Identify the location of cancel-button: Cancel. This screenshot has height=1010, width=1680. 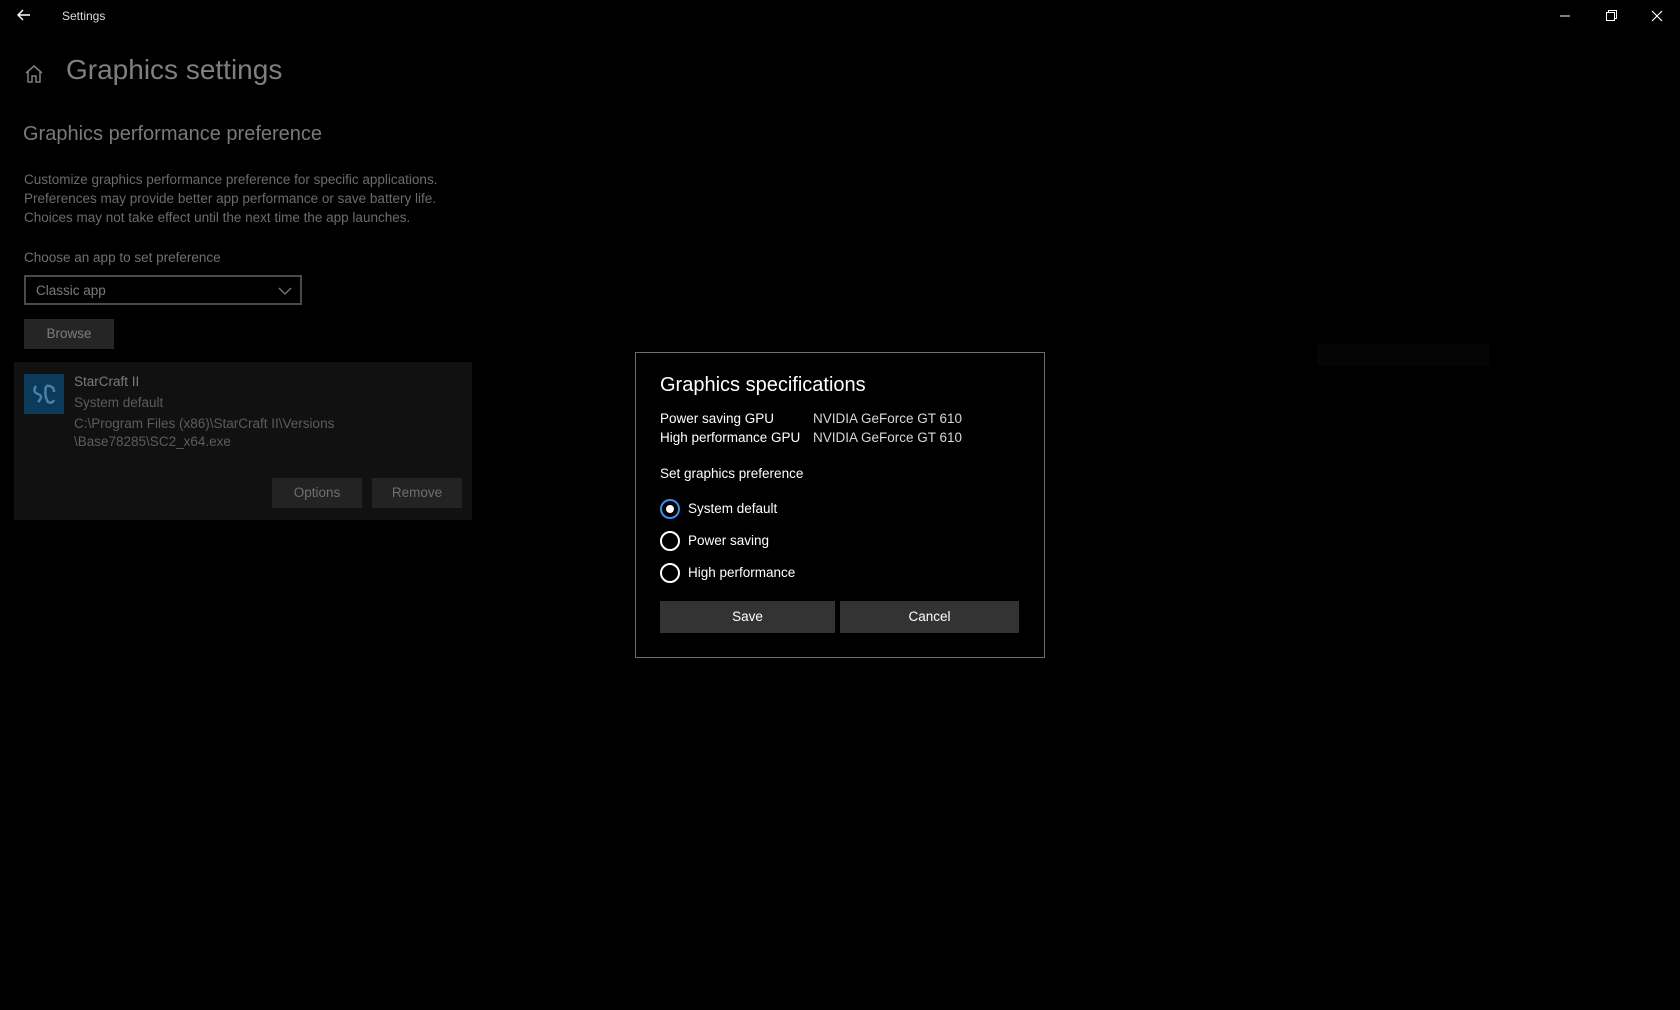
(929, 617).